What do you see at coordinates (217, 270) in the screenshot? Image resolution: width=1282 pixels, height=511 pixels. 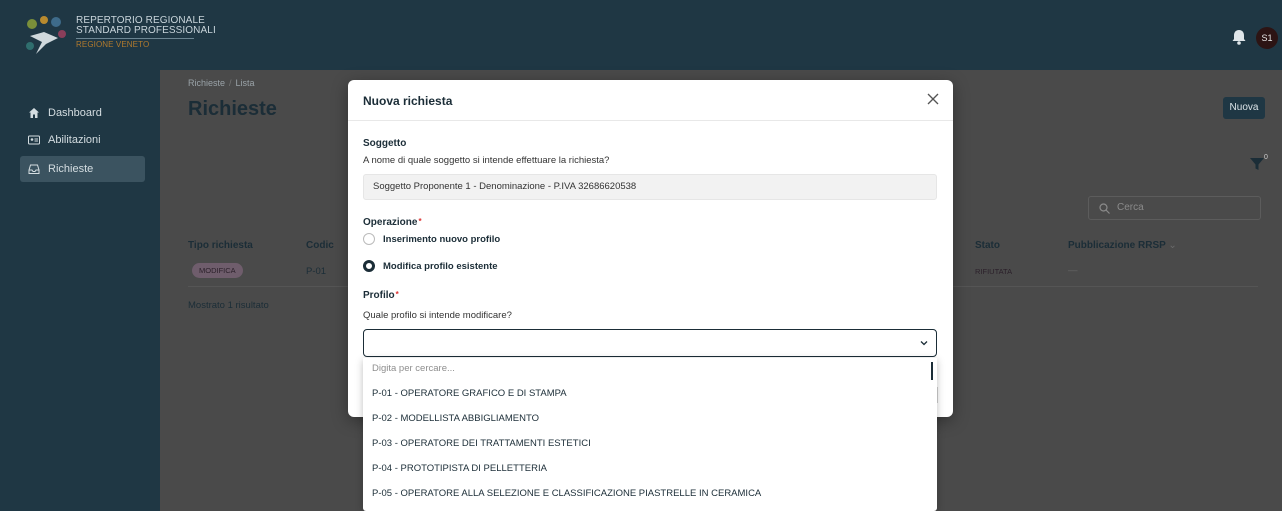 I see `status-badge: MODIFICA` at bounding box center [217, 270].